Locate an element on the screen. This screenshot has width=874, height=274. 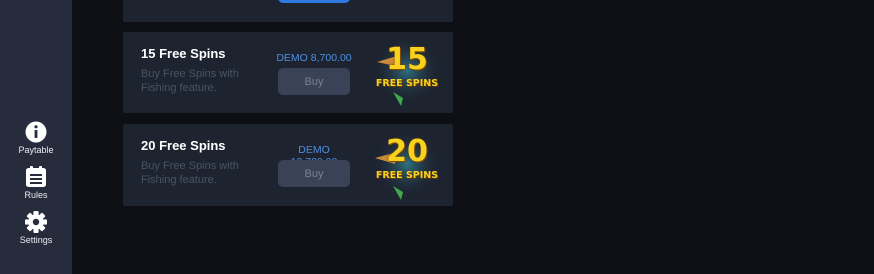
buy-button-partial is located at coordinates (314, 1).